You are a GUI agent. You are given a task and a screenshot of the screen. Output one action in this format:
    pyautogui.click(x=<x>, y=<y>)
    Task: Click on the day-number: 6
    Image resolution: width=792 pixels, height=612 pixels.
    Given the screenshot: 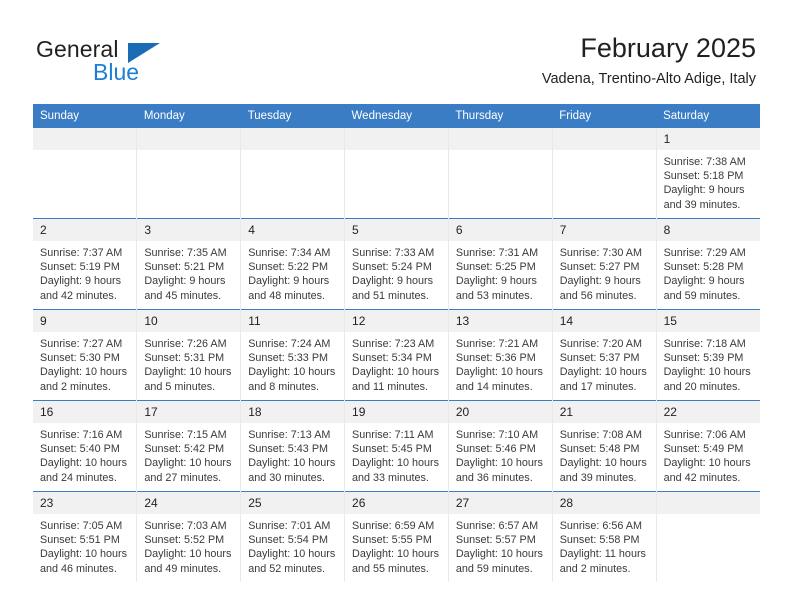 What is the action you would take?
    pyautogui.click(x=500, y=230)
    